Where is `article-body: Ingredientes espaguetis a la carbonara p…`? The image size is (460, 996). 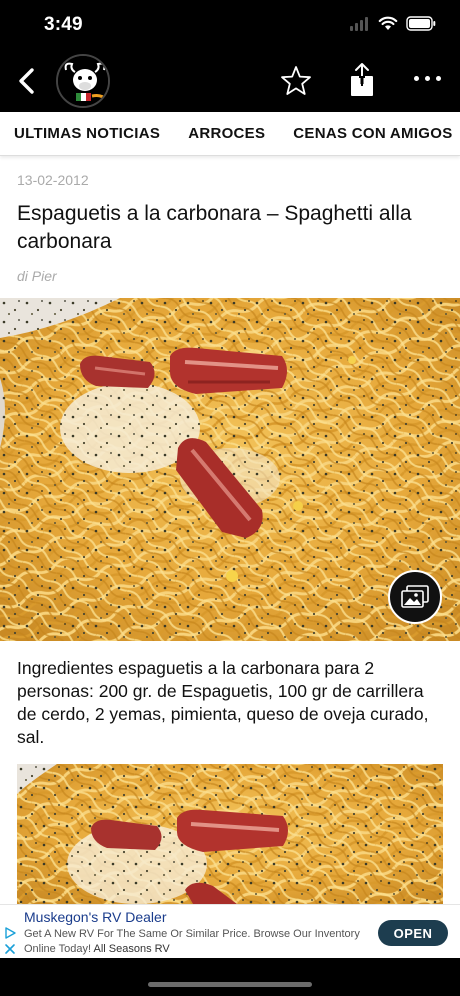
article-body: Ingredientes espaguetis a la carbonara p… is located at coordinates (223, 702).